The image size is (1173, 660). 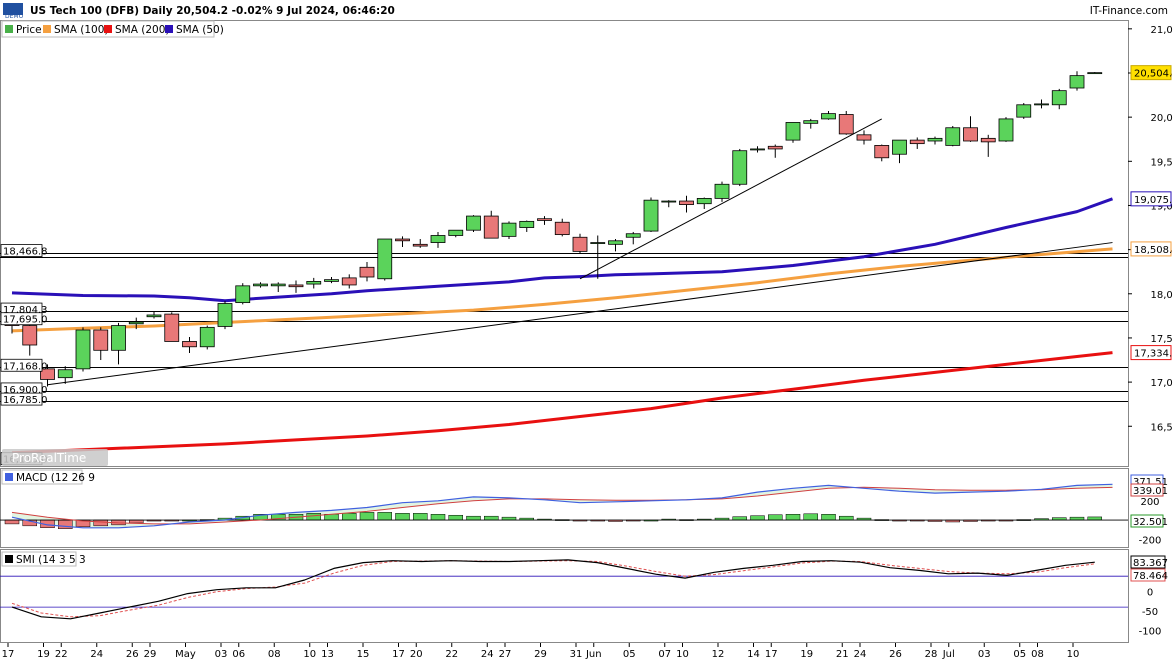 What do you see at coordinates (629, 654) in the screenshot?
I see `time-tick-label: 05` at bounding box center [629, 654].